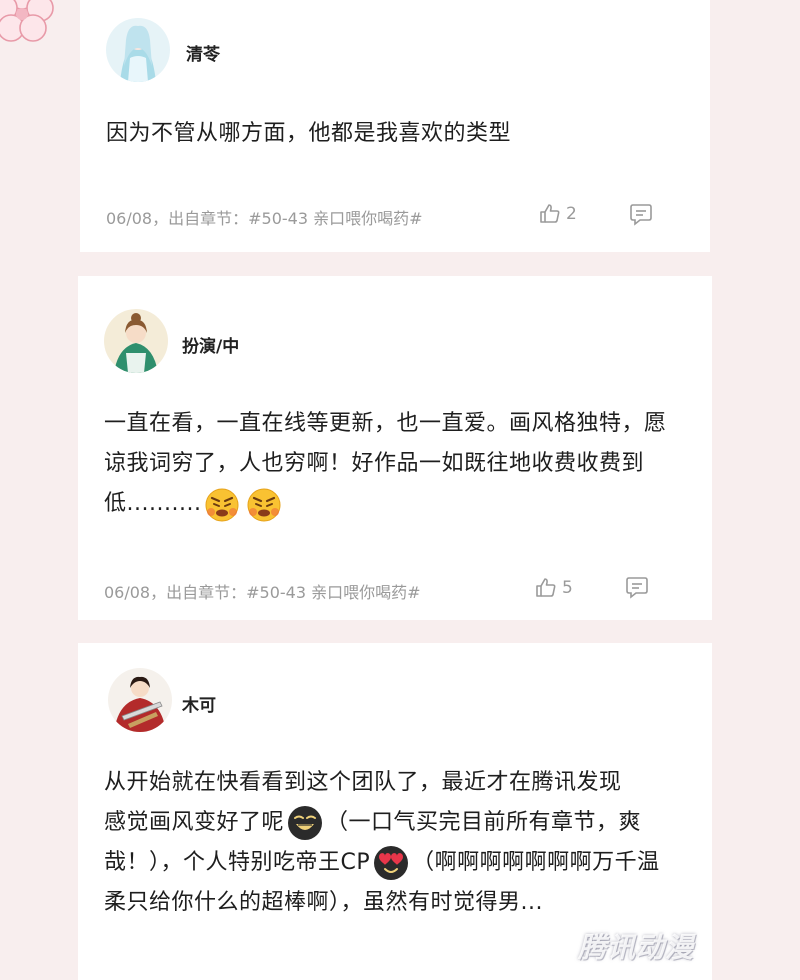 The height and width of the screenshot is (980, 800). What do you see at coordinates (203, 52) in the screenshot?
I see `username: 清苓` at bounding box center [203, 52].